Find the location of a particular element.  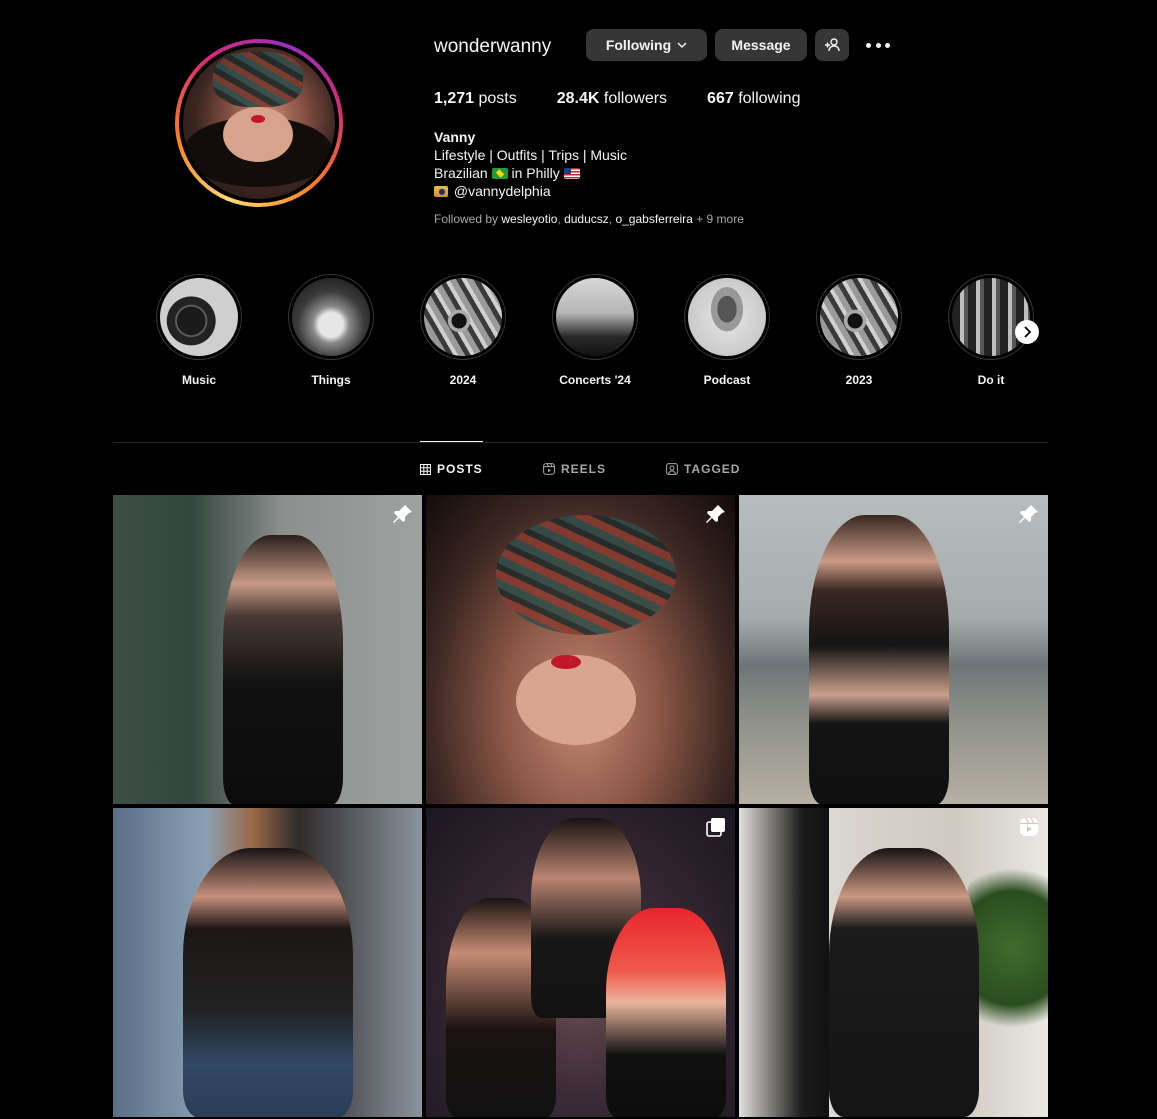

add-user-icon is located at coordinates (832, 45).